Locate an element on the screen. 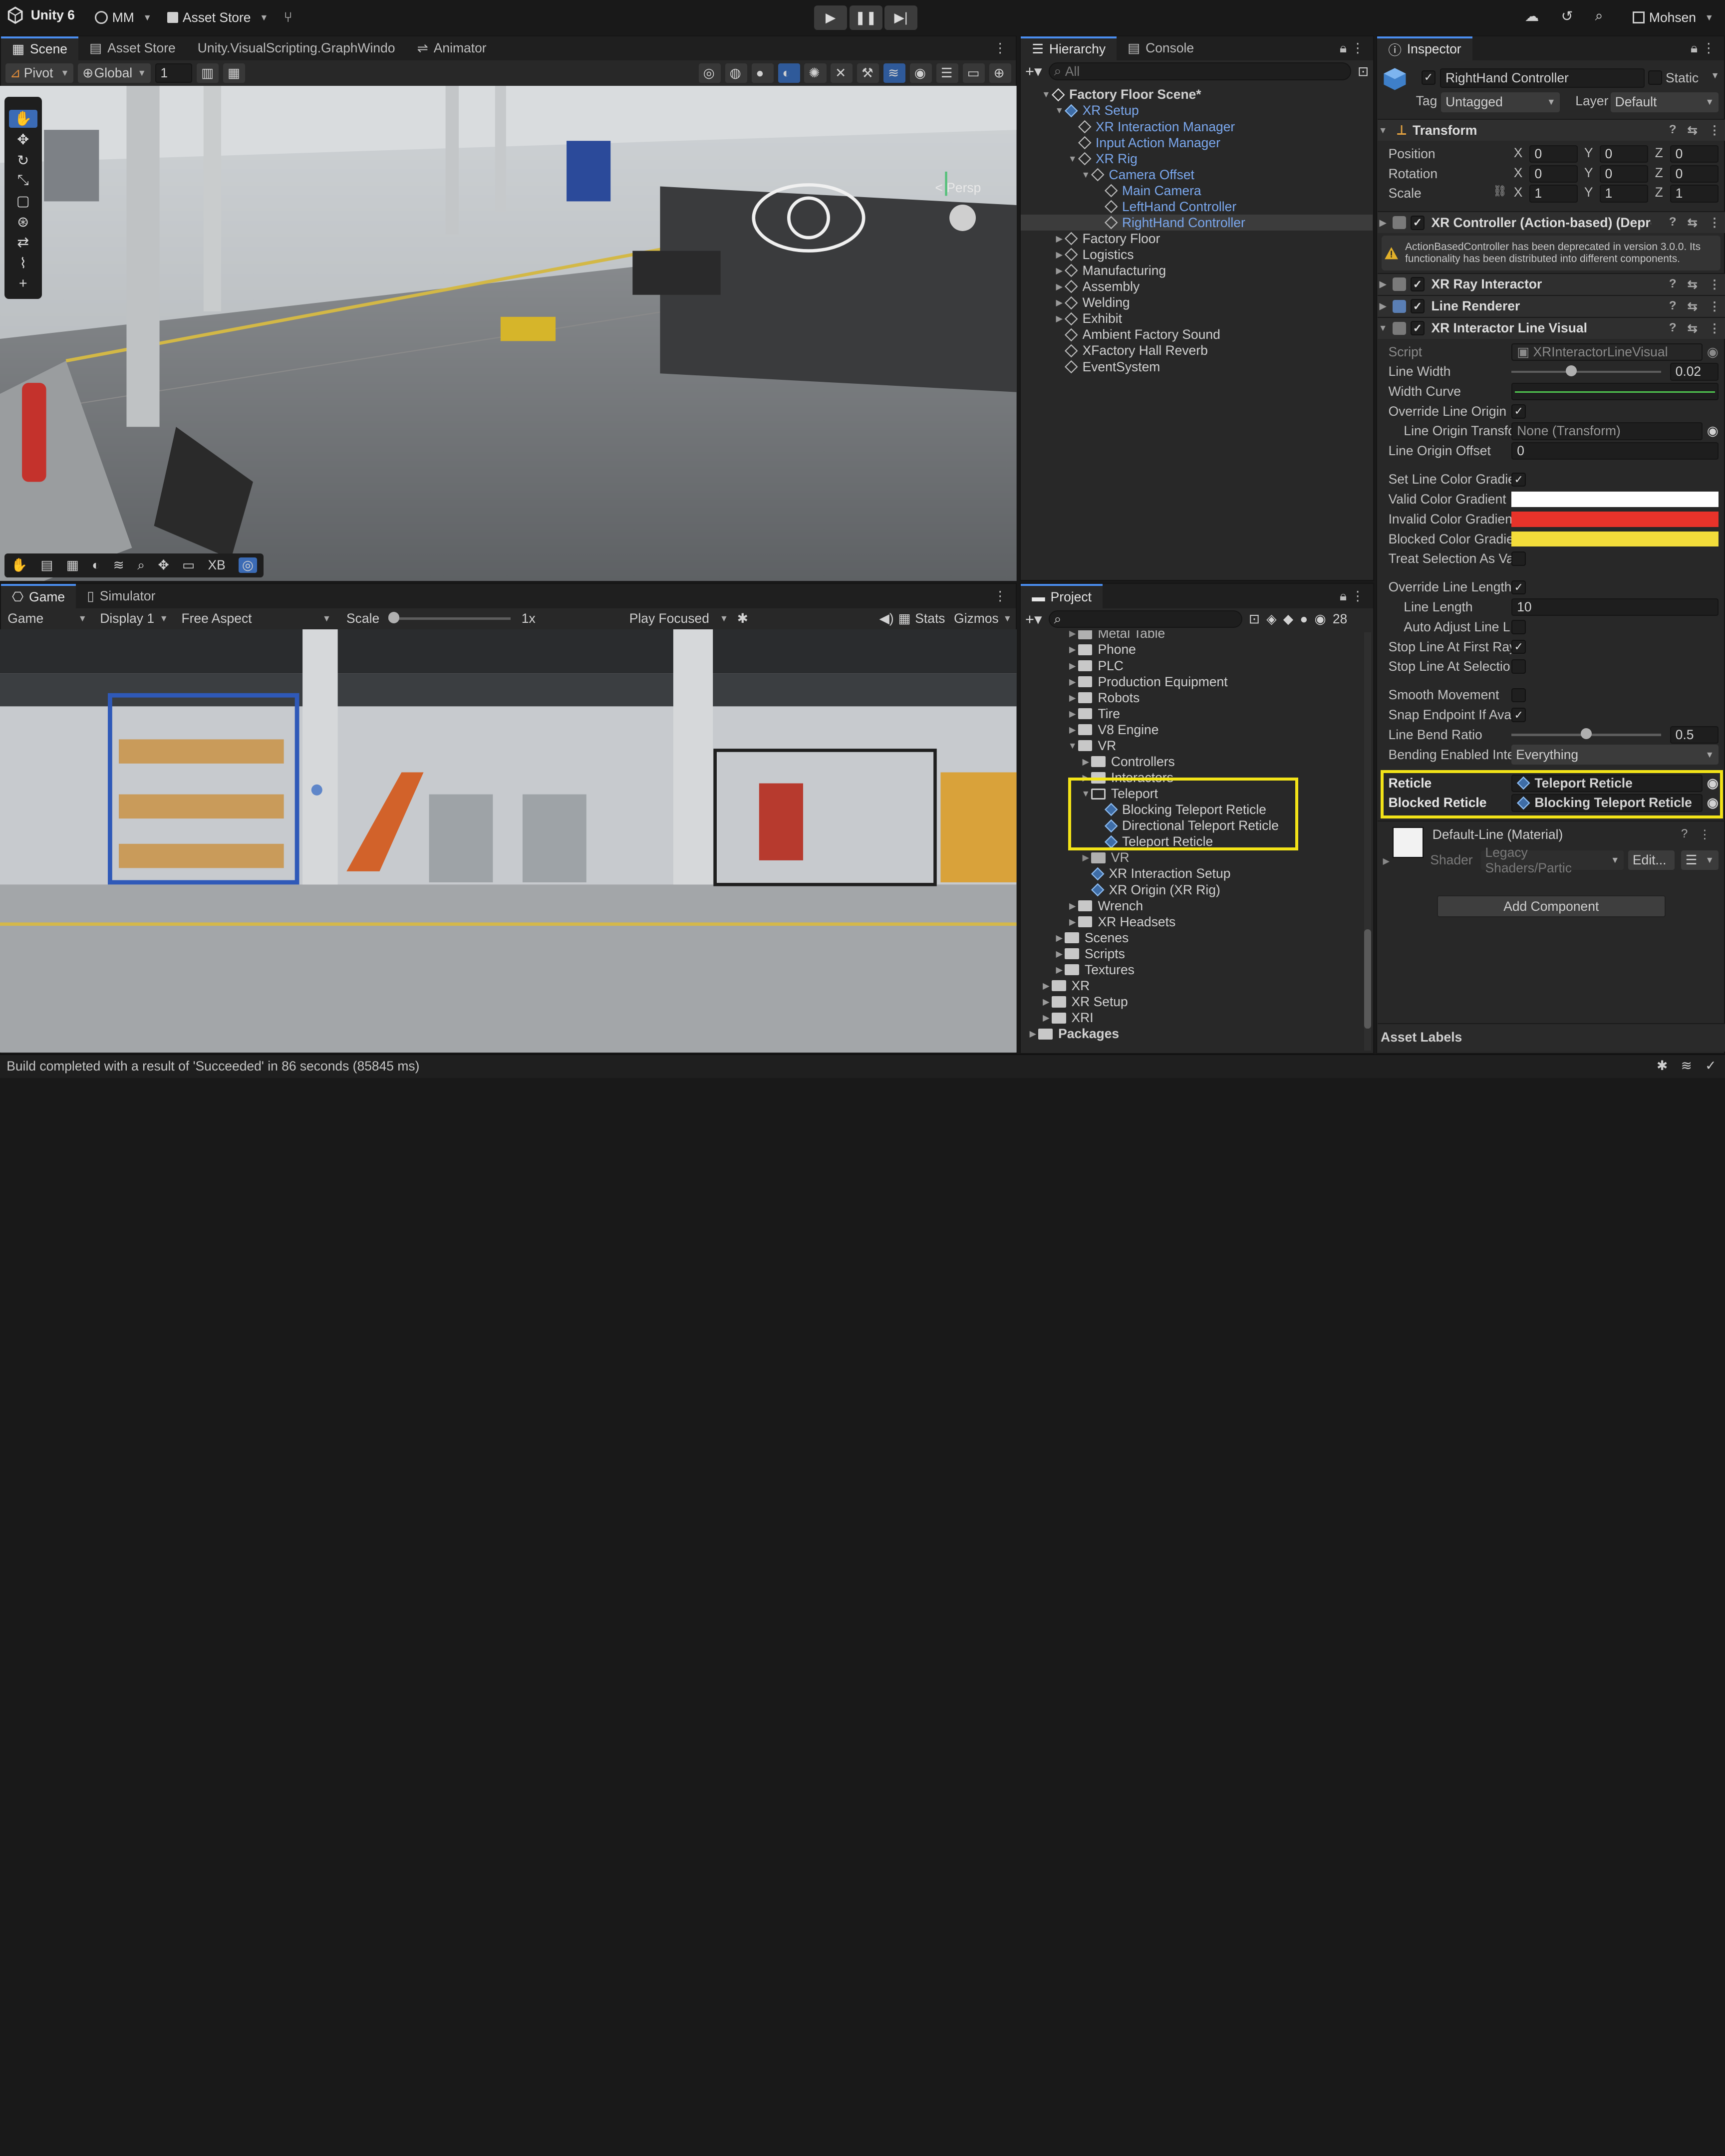 This screenshot has height=2156, width=1725. grid-size-field: 1 is located at coordinates (174, 73).